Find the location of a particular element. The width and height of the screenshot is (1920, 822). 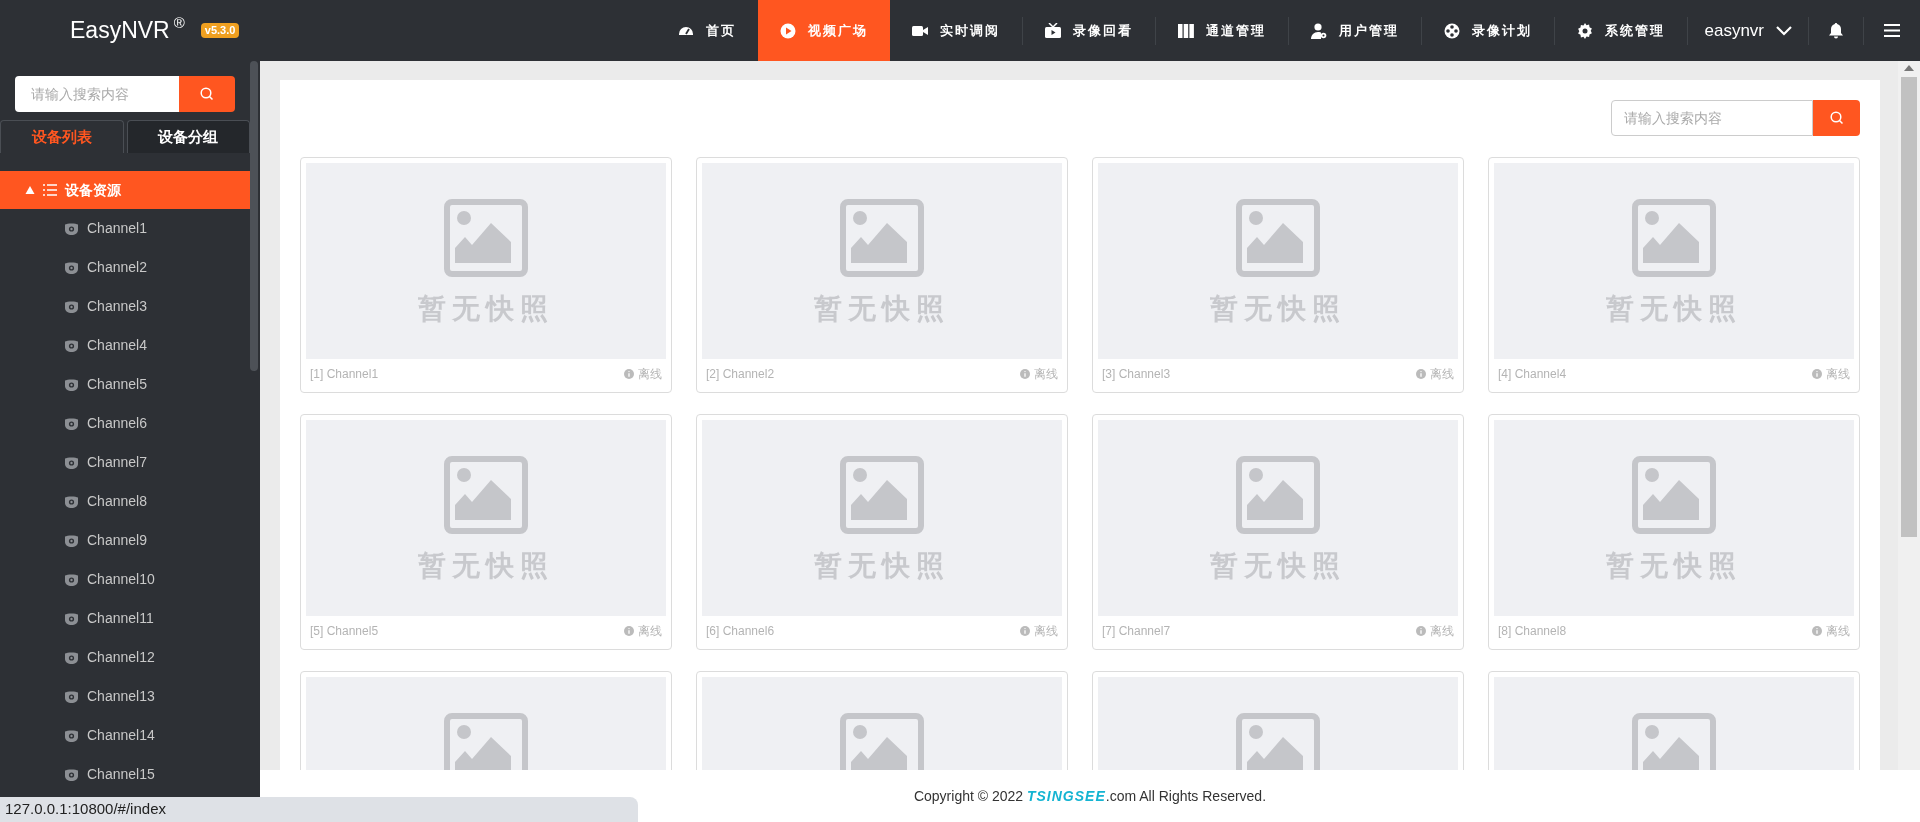

channel-item: Channel7 is located at coordinates (125, 462).